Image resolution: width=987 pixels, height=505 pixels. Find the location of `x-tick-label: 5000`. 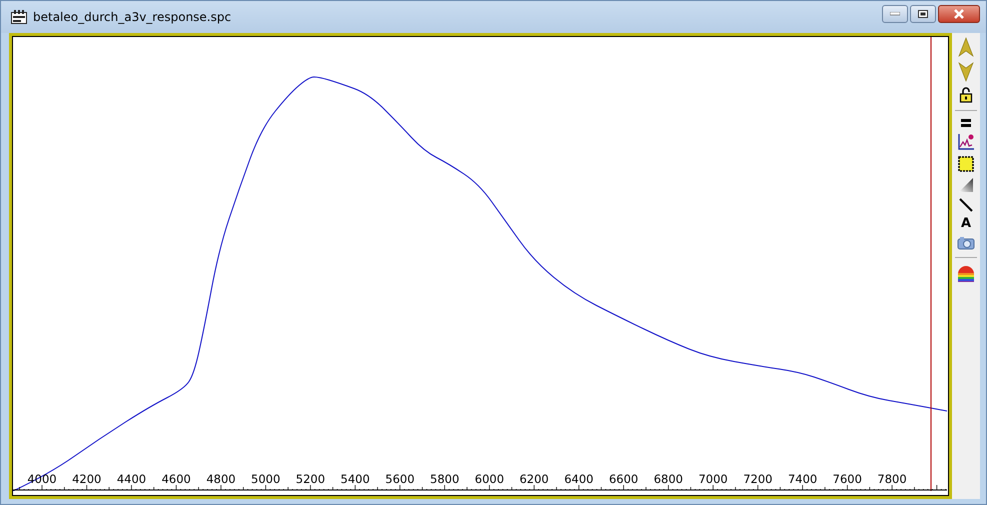

x-tick-label: 5000 is located at coordinates (265, 479).